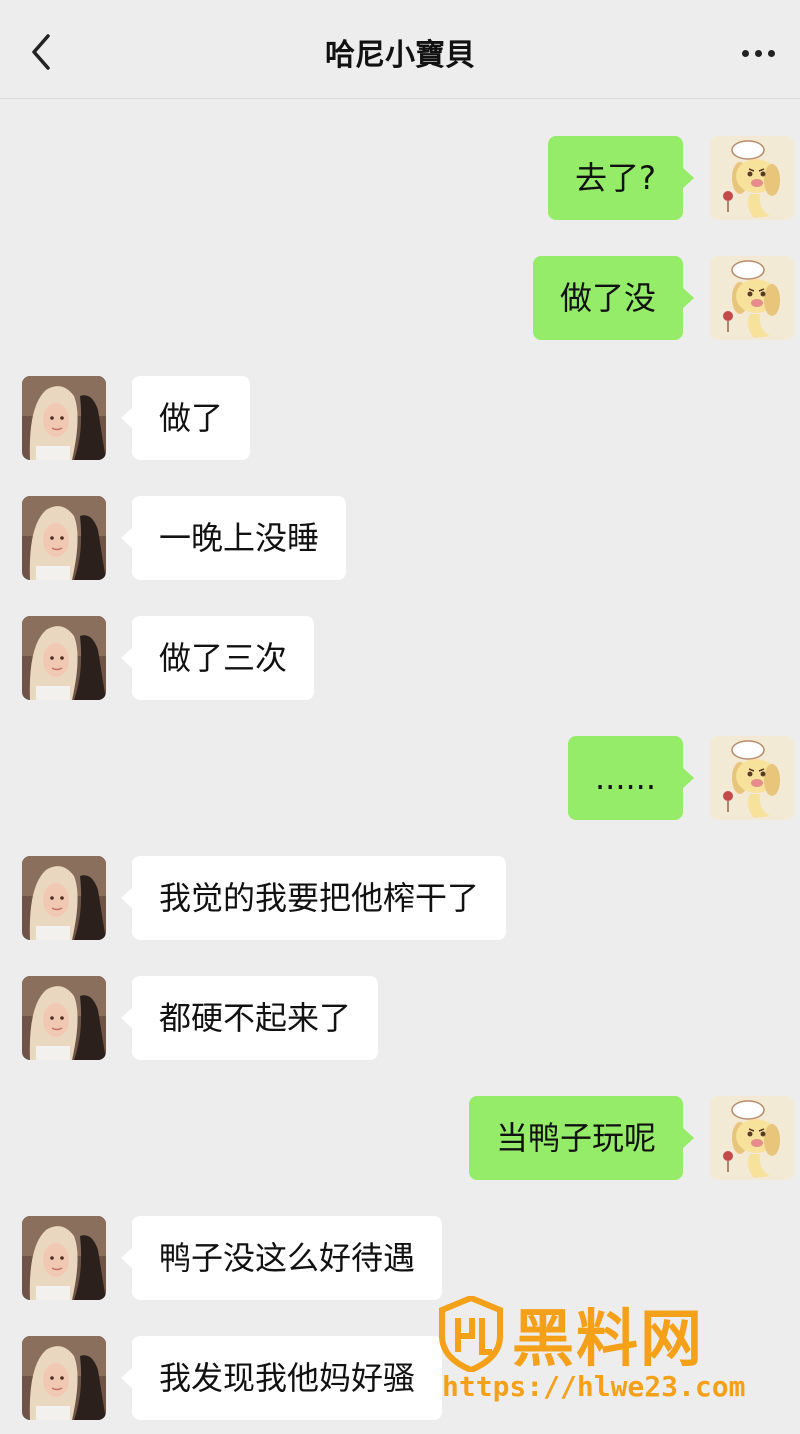 This screenshot has width=800, height=1434. Describe the element at coordinates (400, 1138) in the screenshot. I see `message-row: 当鸭子玩呢` at that location.